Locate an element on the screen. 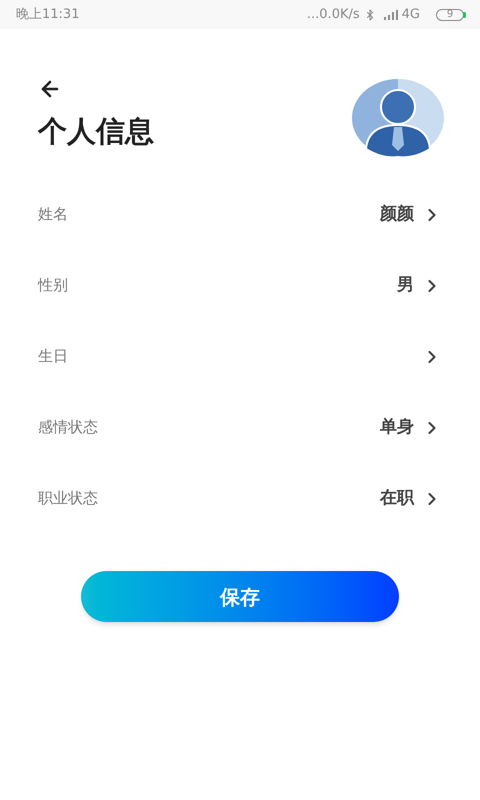 This screenshot has height=800, width=480. row-value: 男 is located at coordinates (405, 285).